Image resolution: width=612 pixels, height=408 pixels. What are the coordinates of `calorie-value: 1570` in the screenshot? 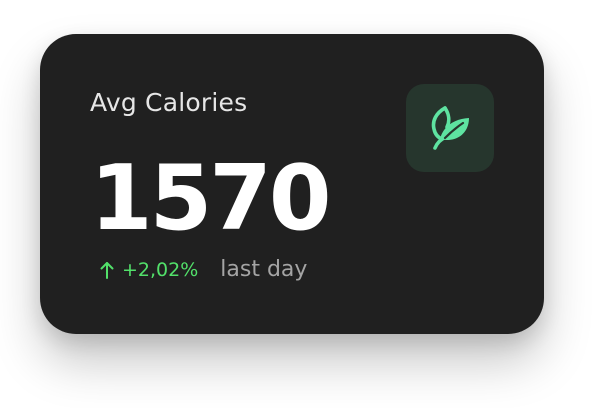 It's located at (210, 198).